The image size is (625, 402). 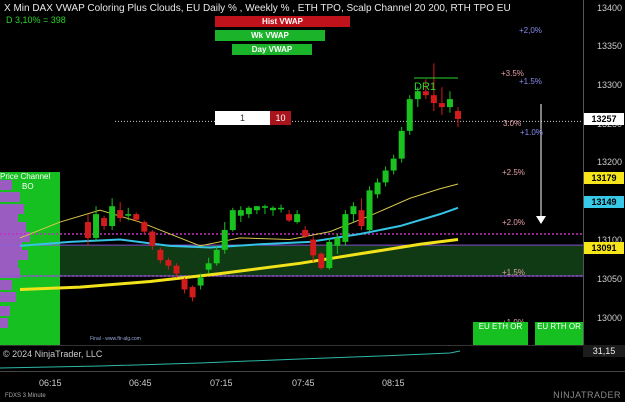 What do you see at coordinates (500, 333) in the screenshot?
I see `eu-eth-or-box: EU ETH OR` at bounding box center [500, 333].